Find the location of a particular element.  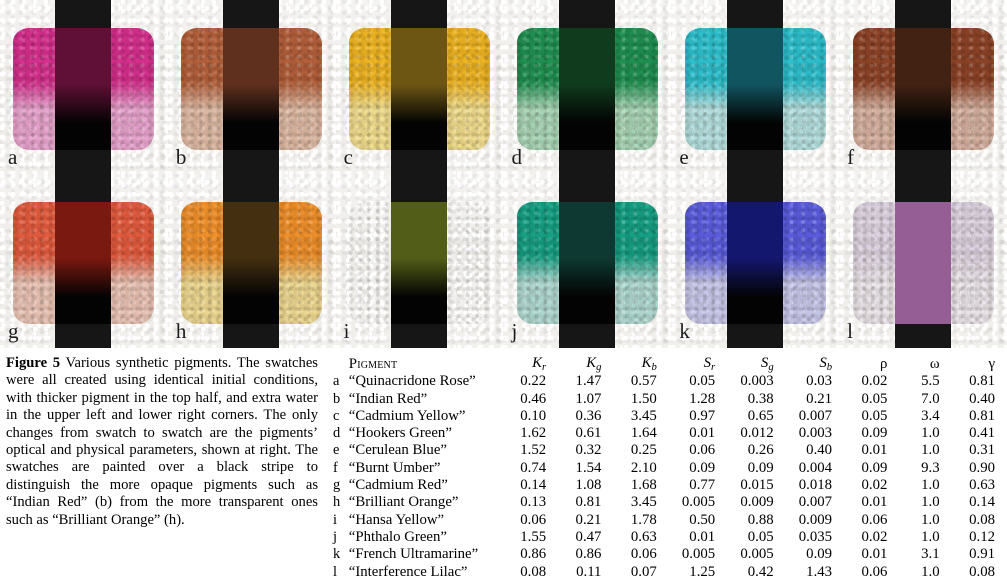

swatch-j: j is located at coordinates (587, 261).